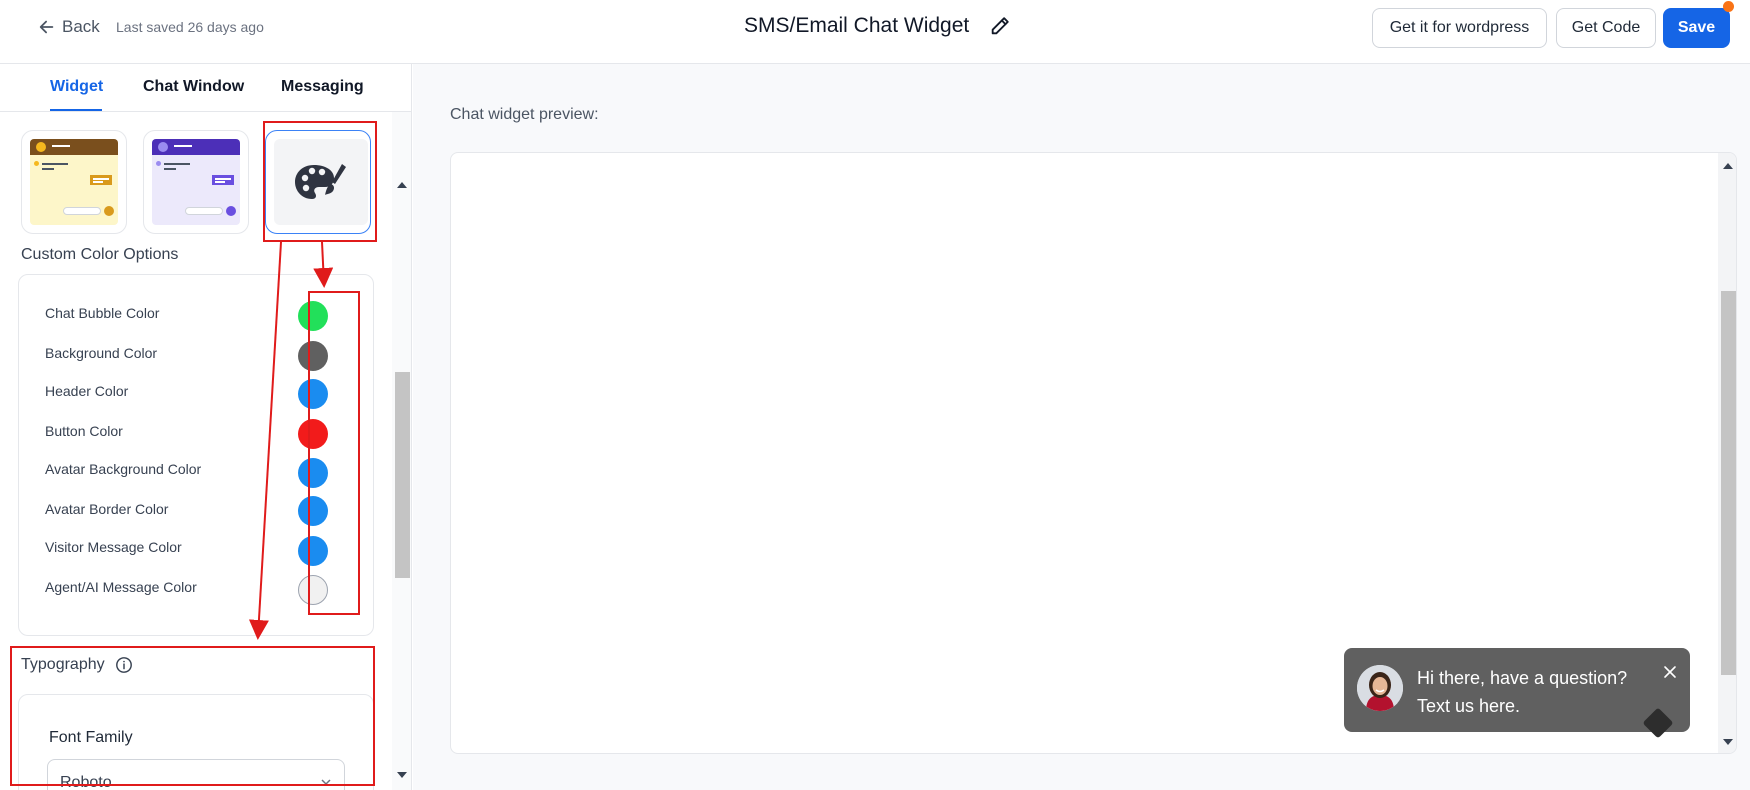  I want to click on color-label-header: Header Color, so click(87, 391).